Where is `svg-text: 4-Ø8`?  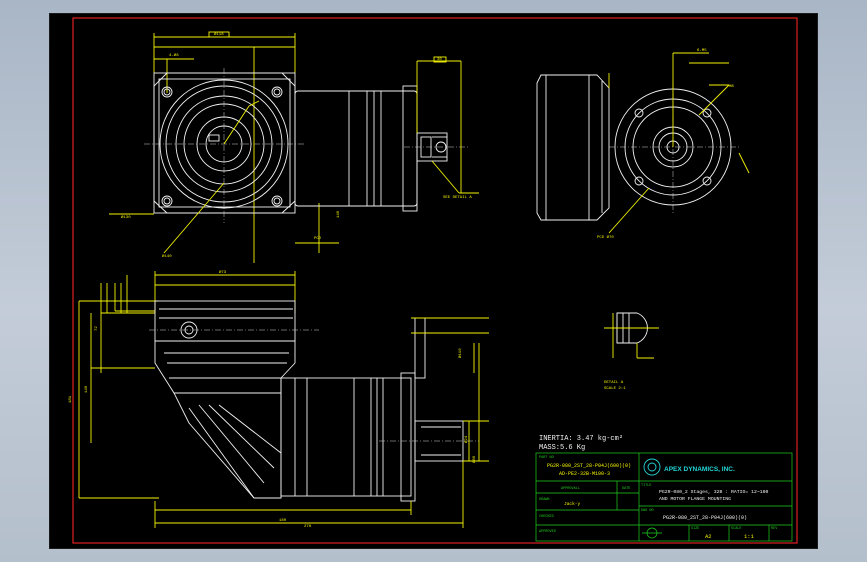
svg-text: 4-Ø8 is located at coordinates (174, 55).